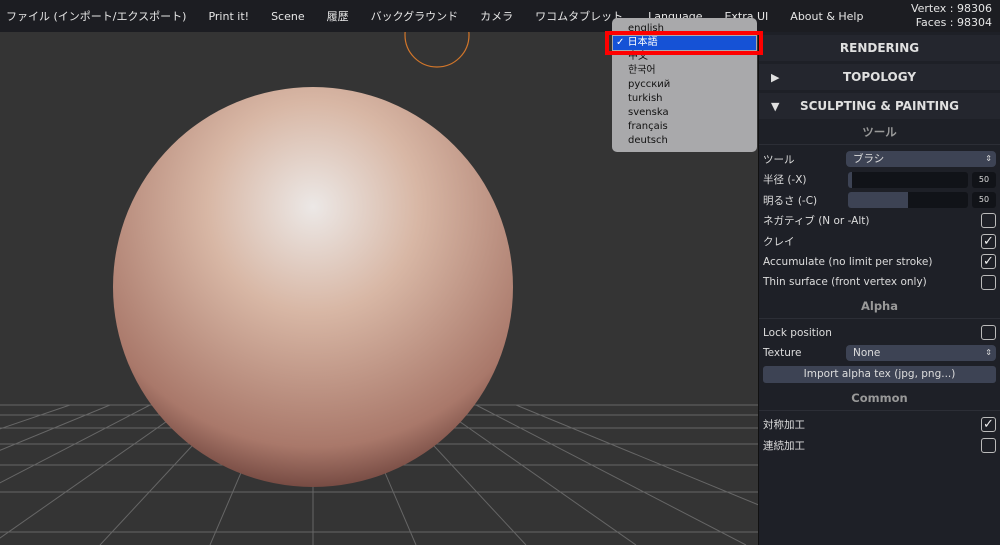 The height and width of the screenshot is (545, 1000). I want to click on section-title: TOPOLOGY, so click(879, 77).